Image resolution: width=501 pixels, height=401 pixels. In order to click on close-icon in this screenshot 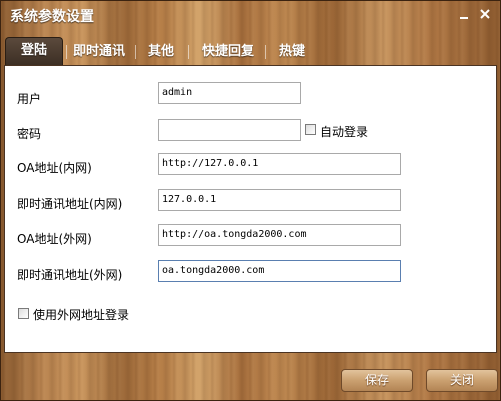, I will do `click(485, 14)`.